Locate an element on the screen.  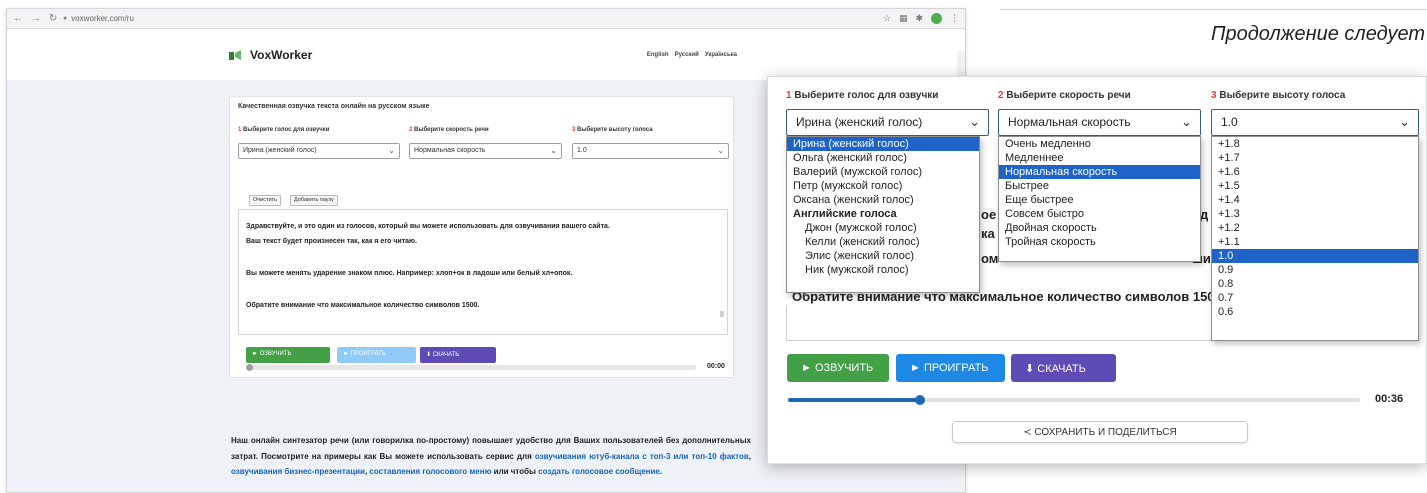
menu-dots-icon: ⋮ is located at coordinates (954, 18).